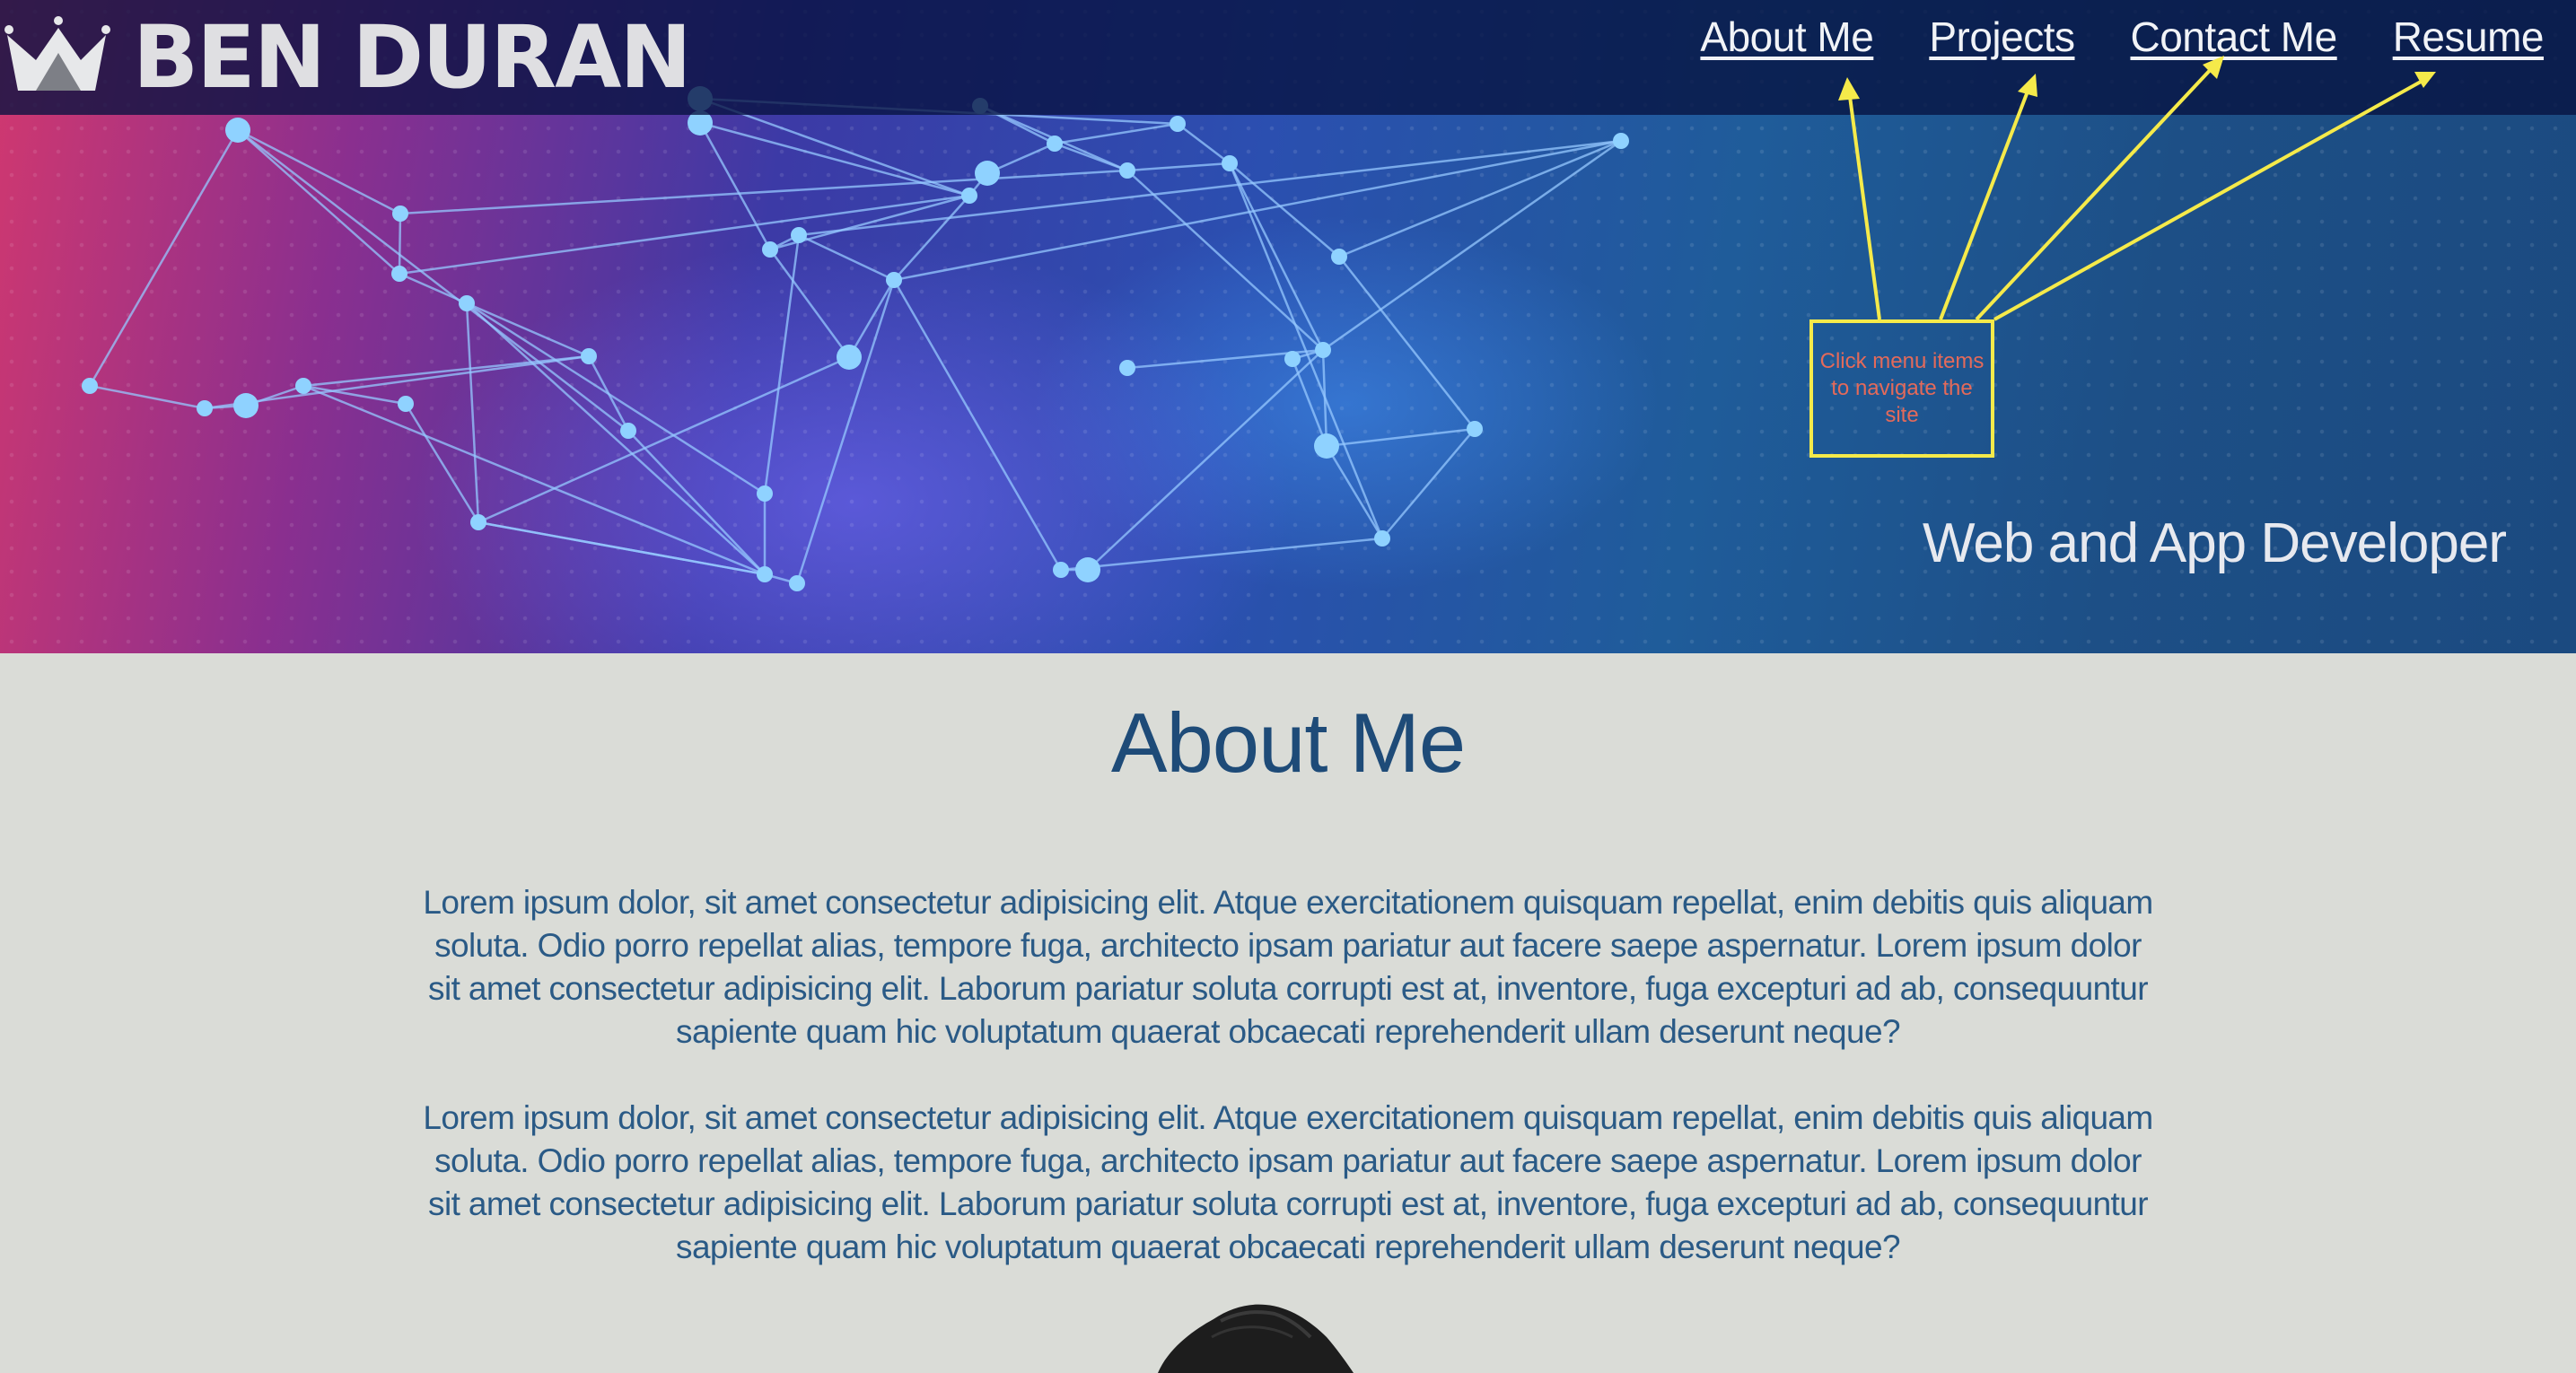 Image resolution: width=2576 pixels, height=1373 pixels. What do you see at coordinates (1864, 205) in the screenshot?
I see `arrow-to-about` at bounding box center [1864, 205].